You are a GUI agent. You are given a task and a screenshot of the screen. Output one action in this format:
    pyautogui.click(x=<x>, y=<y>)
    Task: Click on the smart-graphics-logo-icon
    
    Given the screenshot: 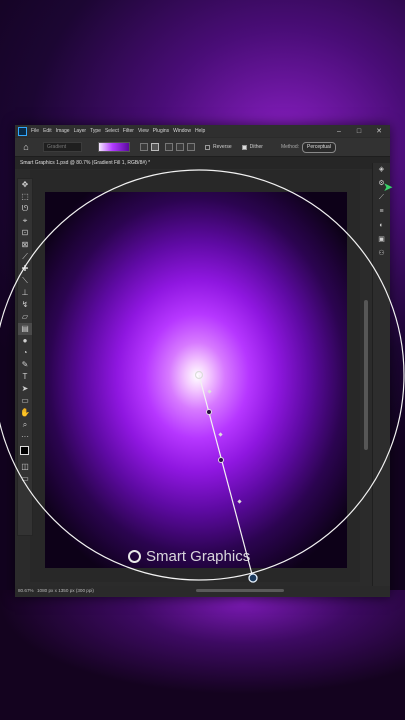 What is the action you would take?
    pyautogui.click(x=134, y=556)
    